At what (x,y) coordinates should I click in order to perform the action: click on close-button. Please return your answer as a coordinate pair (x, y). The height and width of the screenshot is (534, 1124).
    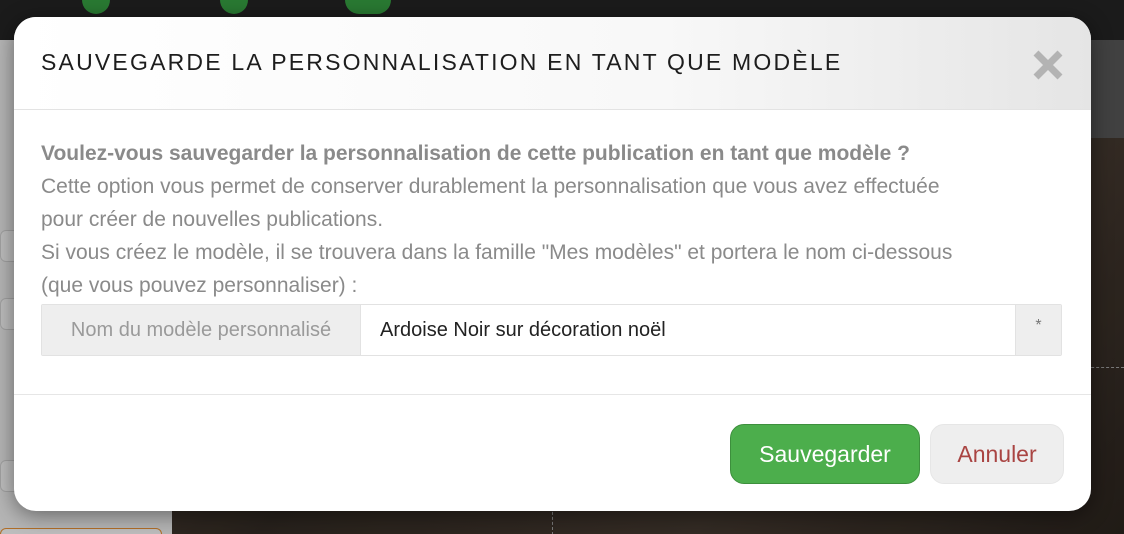
    Looking at the image, I should click on (1048, 65).